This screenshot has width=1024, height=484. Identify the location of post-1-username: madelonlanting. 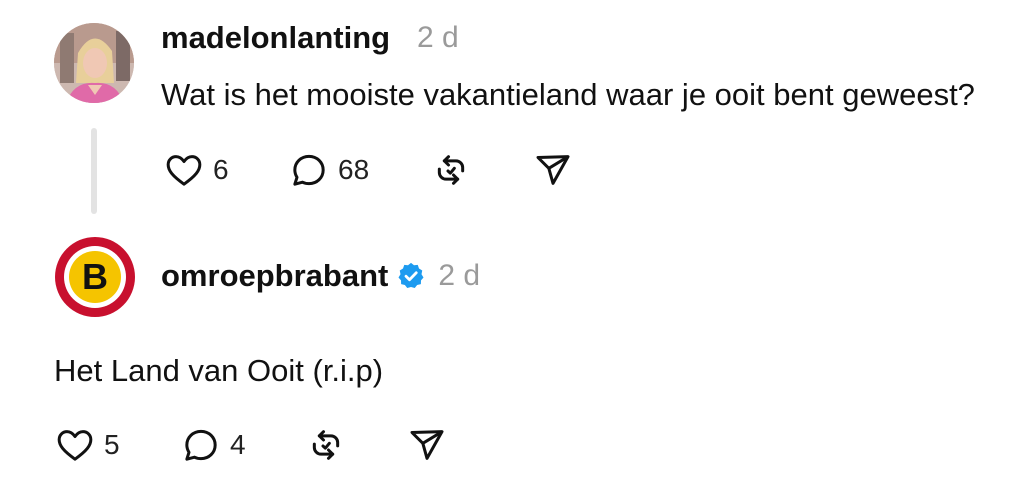
(275, 38).